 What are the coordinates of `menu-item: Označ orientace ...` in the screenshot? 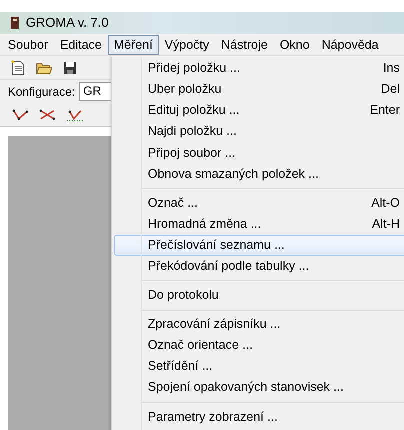 It's located at (259, 345).